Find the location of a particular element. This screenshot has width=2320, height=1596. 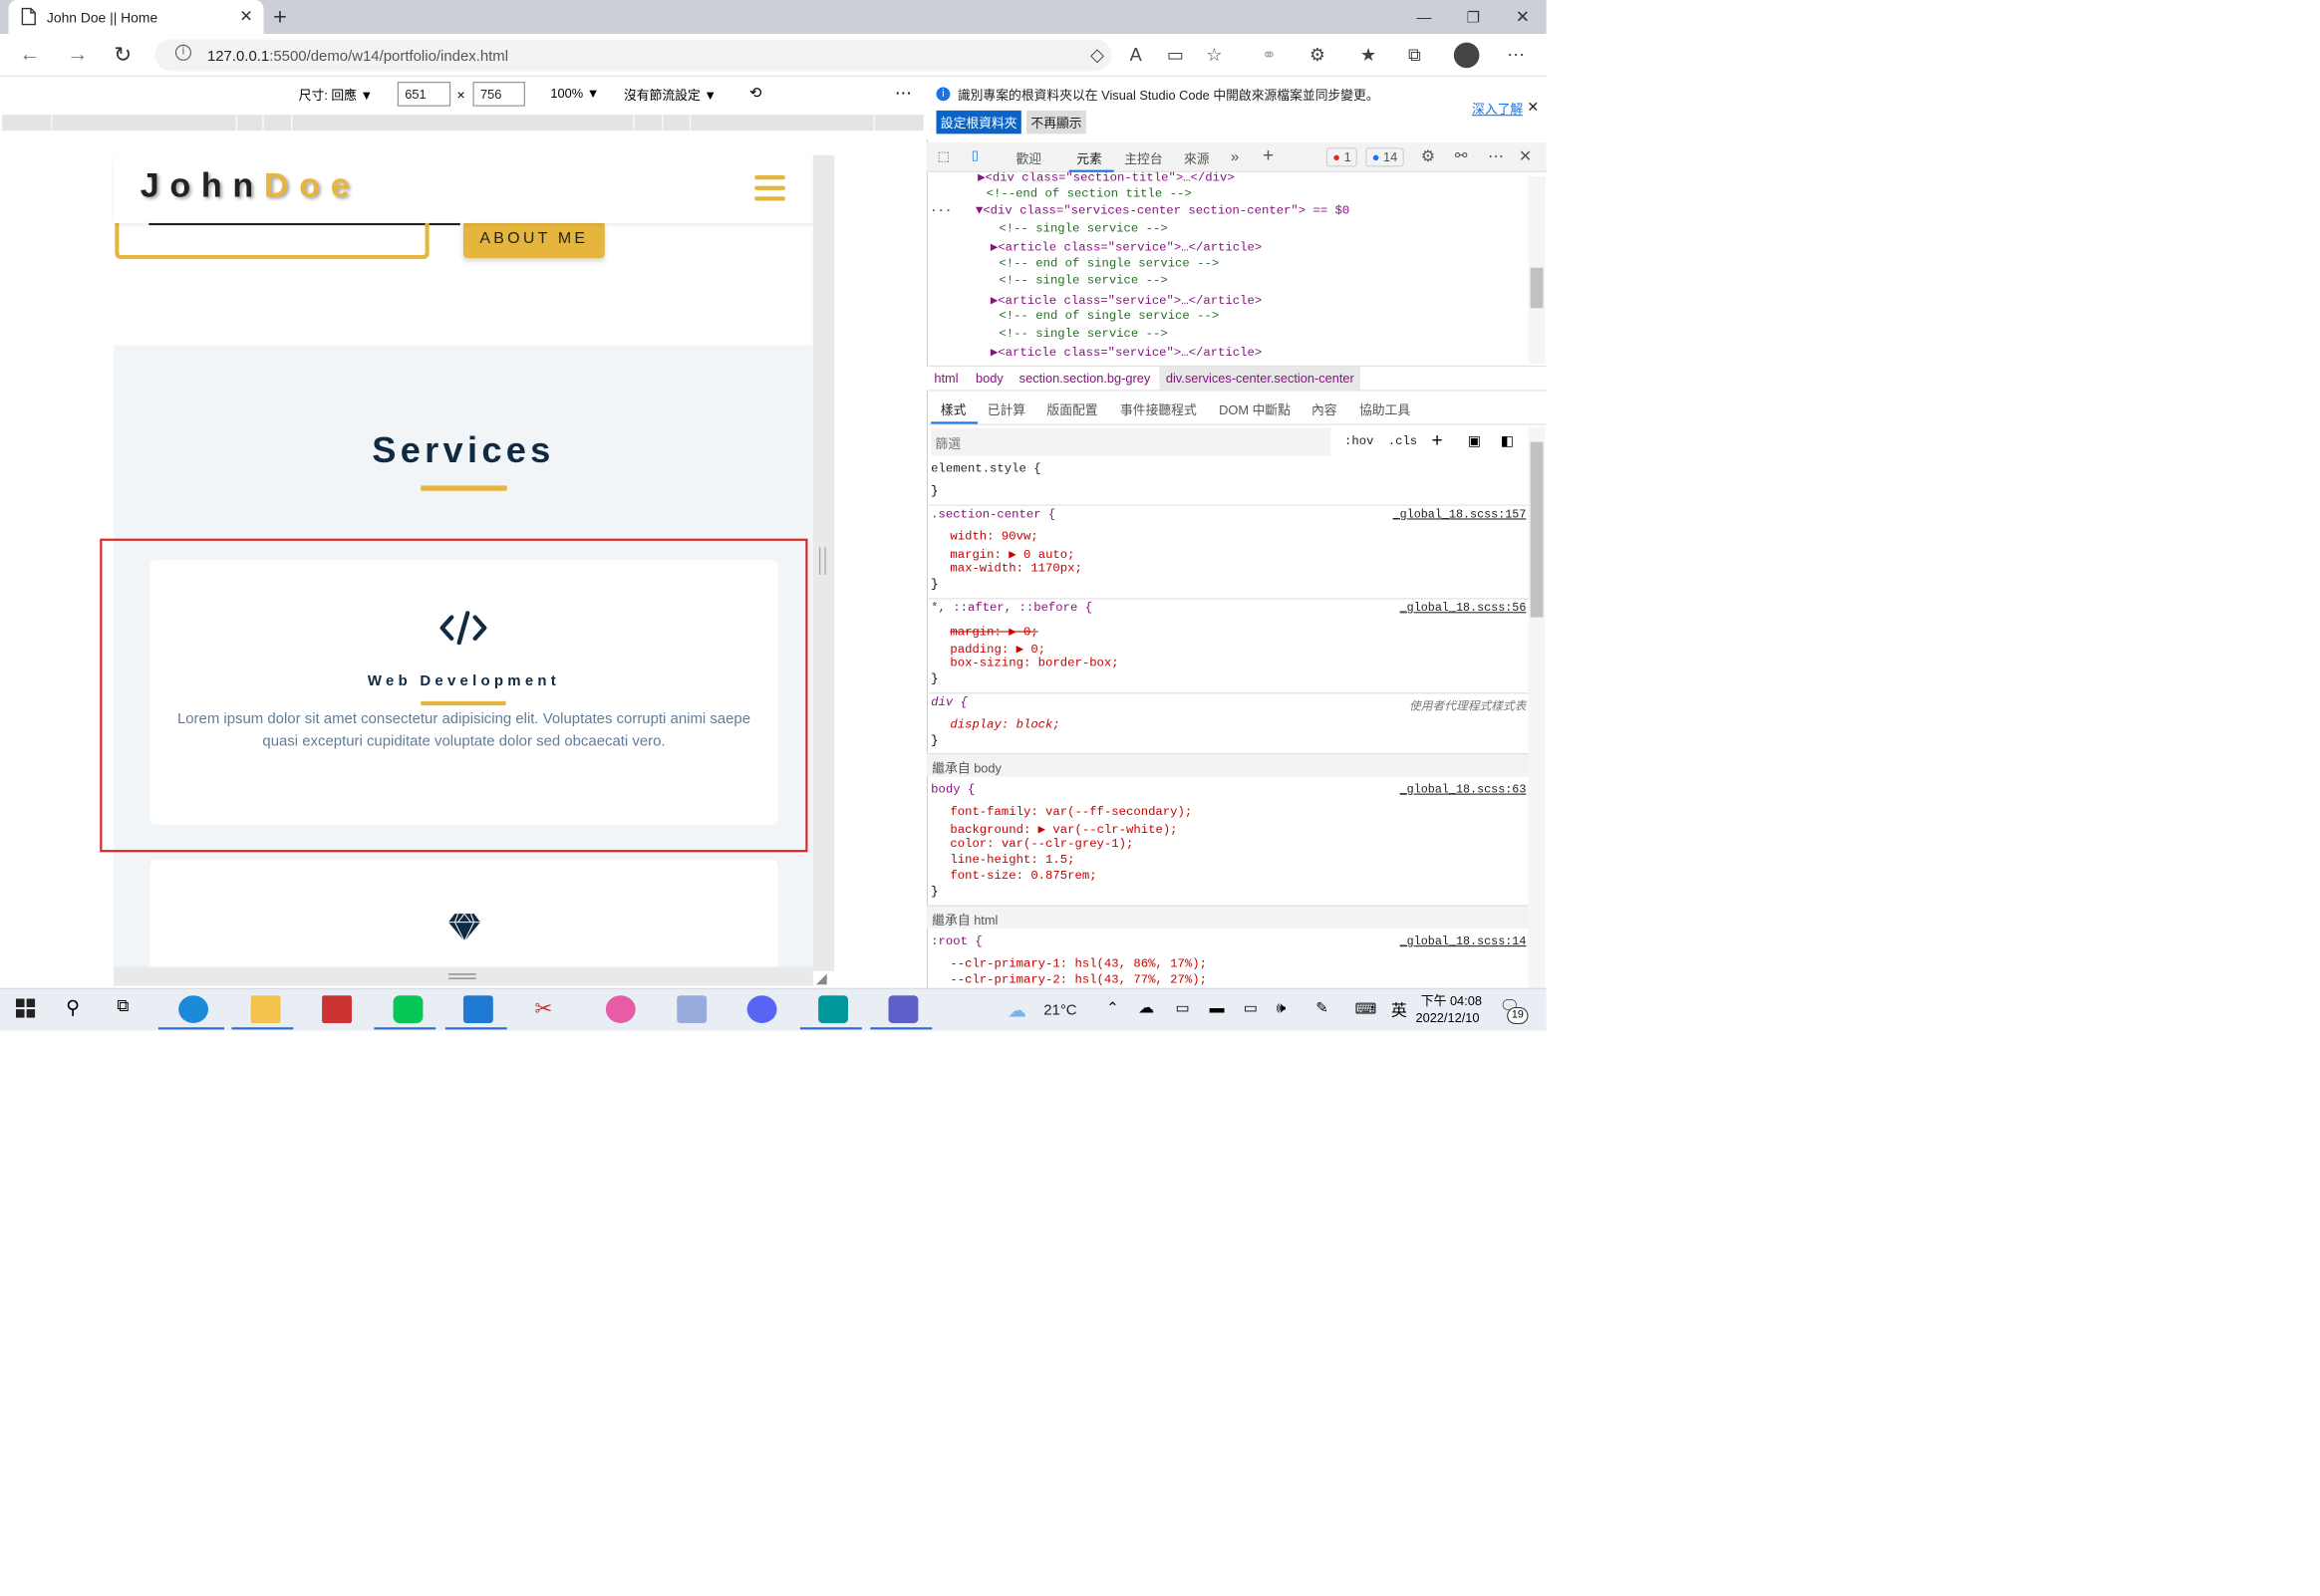

css-property: color: var(--clr-grey-1); is located at coordinates (1041, 844).